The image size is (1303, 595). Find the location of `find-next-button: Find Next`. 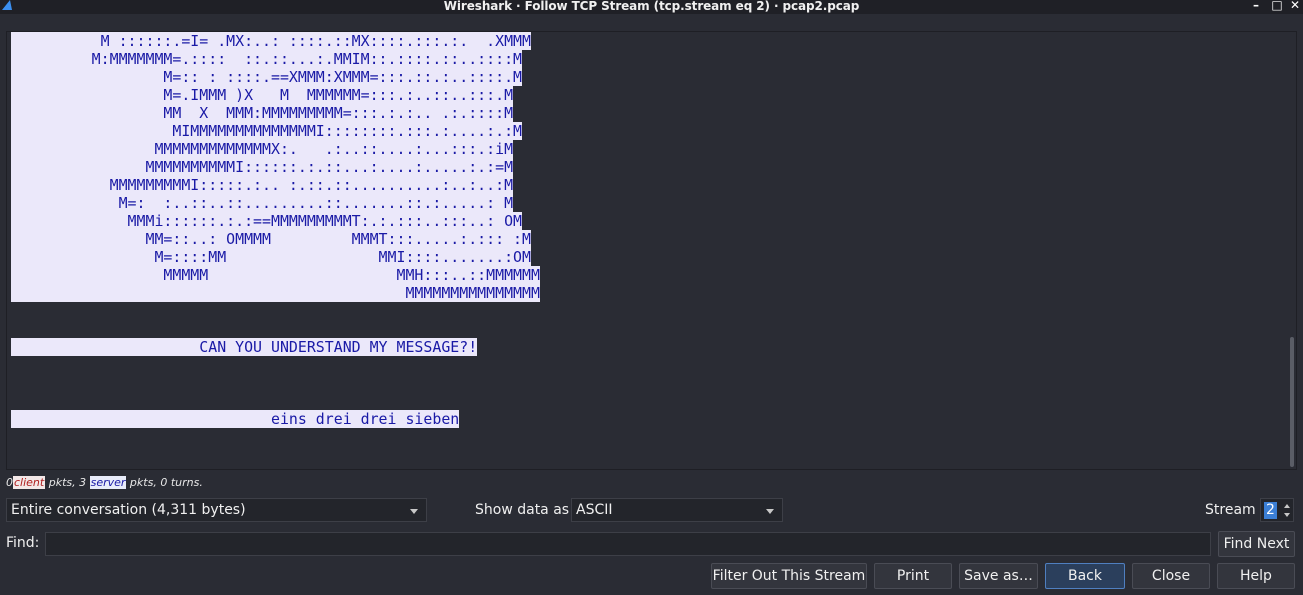

find-next-button: Find Next is located at coordinates (1256, 544).